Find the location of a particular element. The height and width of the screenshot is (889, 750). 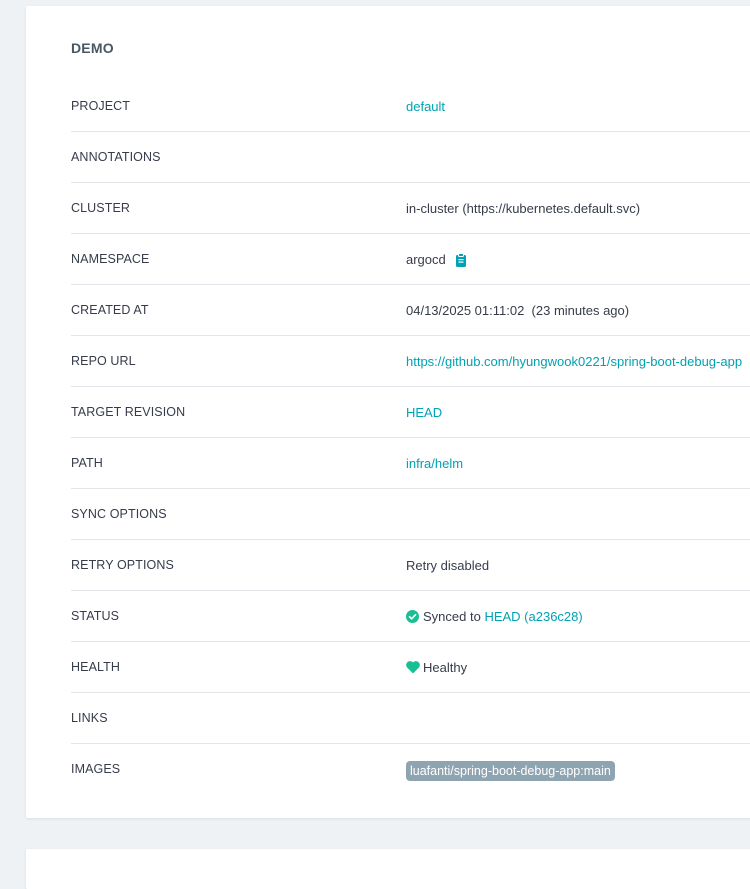

row-path: PATH infra/helm is located at coordinates (410, 463).